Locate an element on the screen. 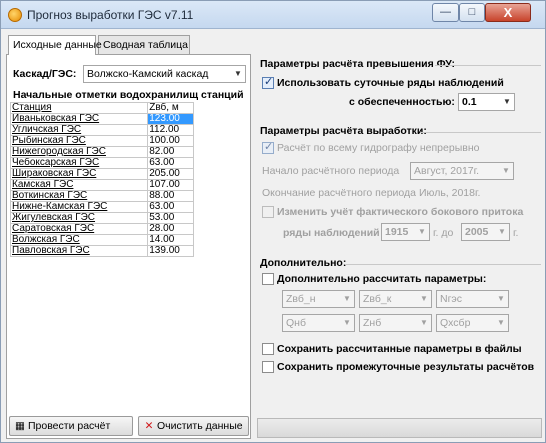 This screenshot has height=443, width=546. table-row: Нижне-Камская ГЭС 63.00 is located at coordinates (101, 207).